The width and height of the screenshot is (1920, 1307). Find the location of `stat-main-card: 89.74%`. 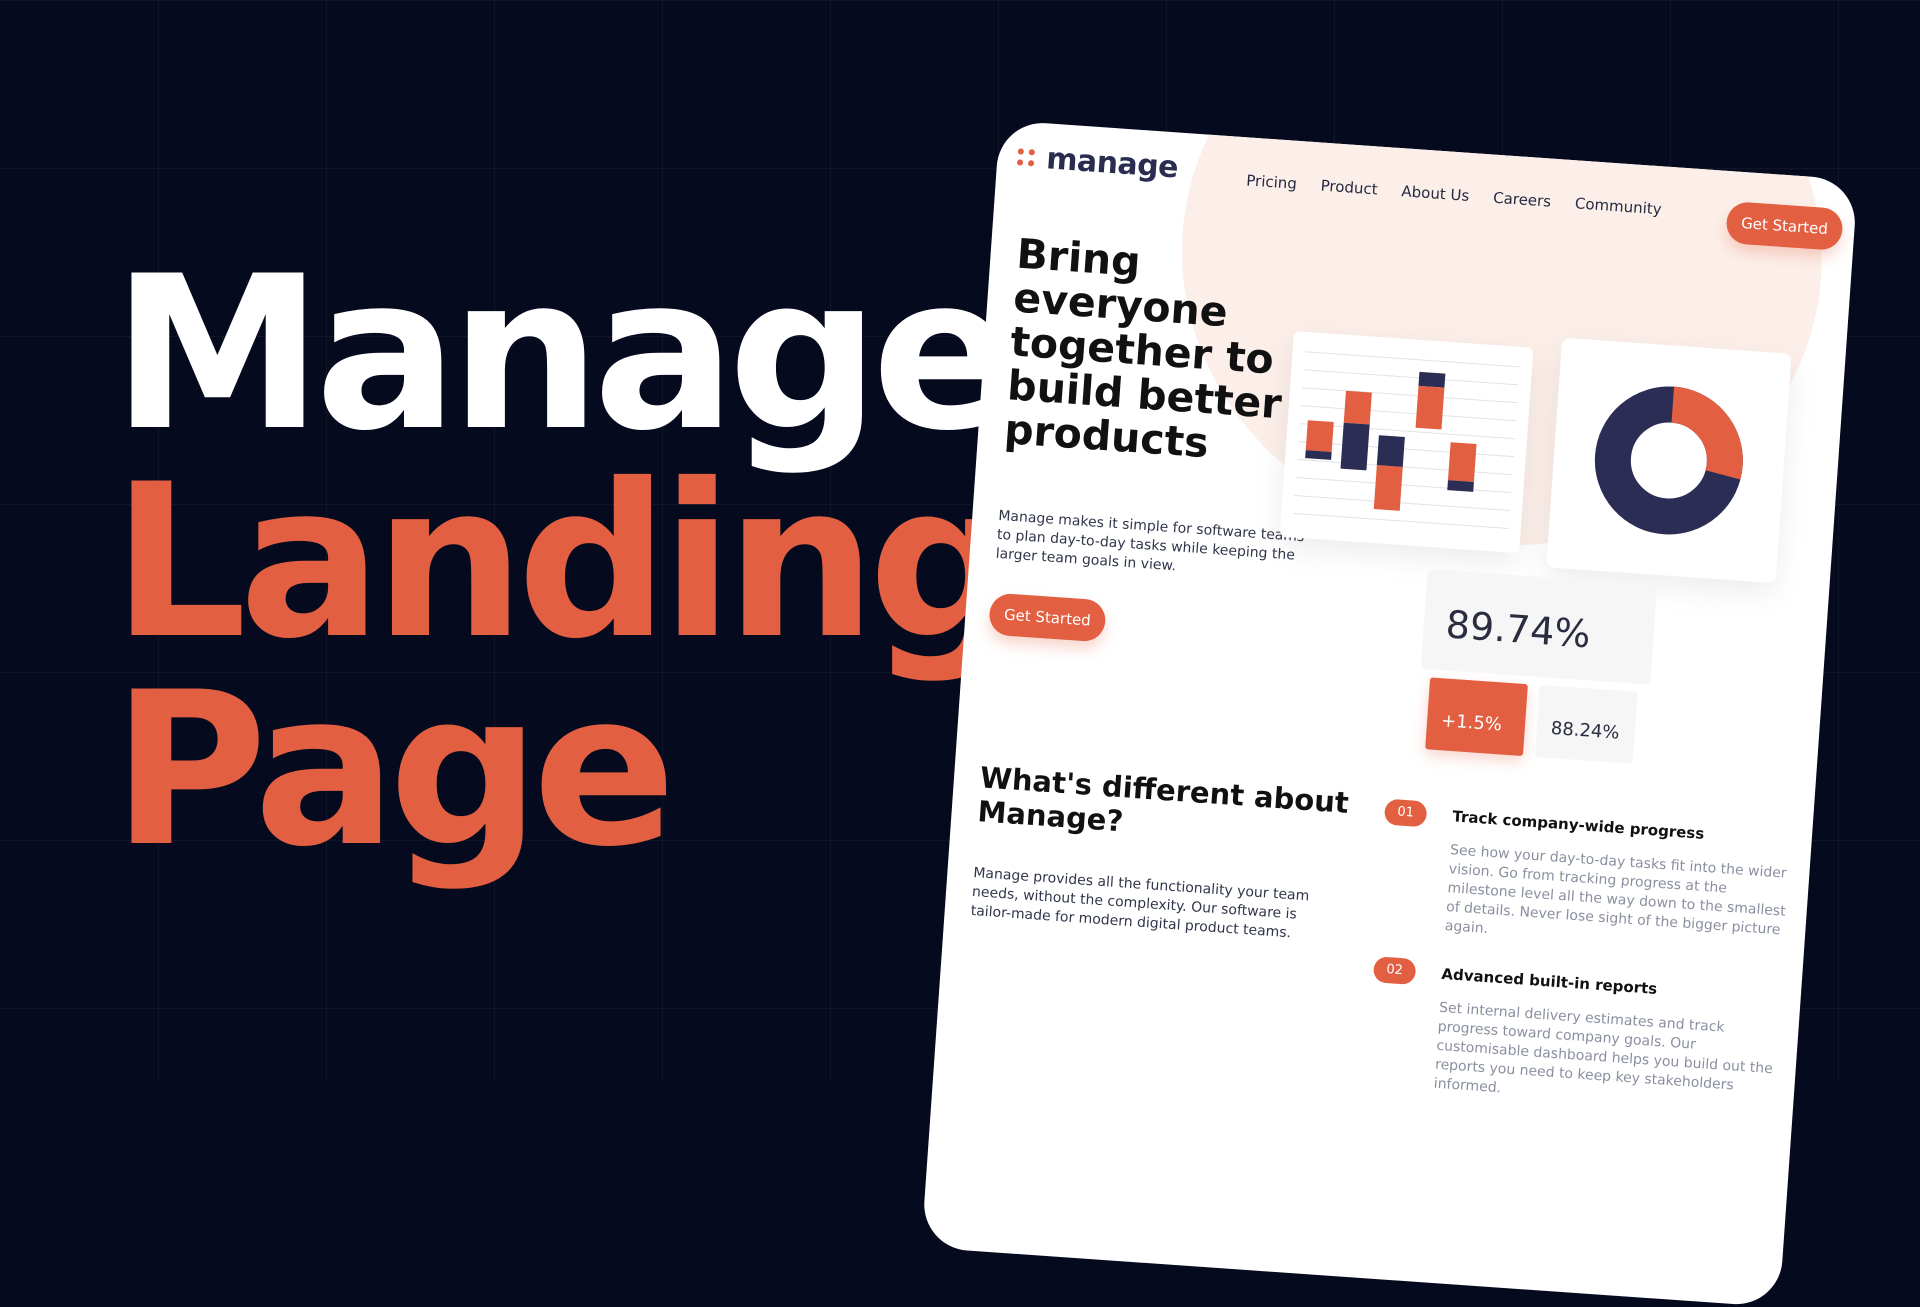

stat-main-card: 89.74% is located at coordinates (1539, 626).